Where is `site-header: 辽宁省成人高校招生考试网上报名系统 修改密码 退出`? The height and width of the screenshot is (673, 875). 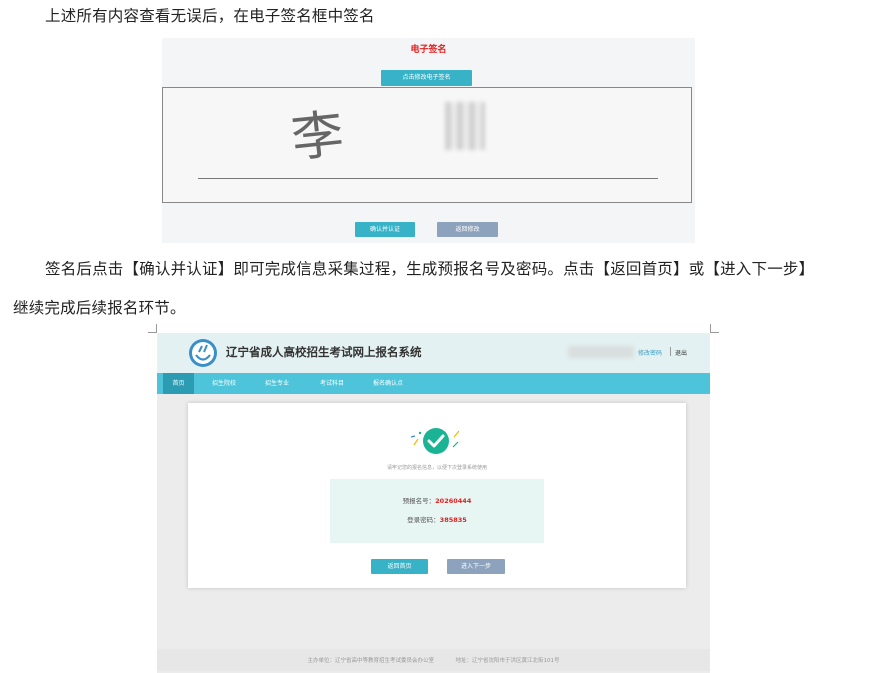 site-header: 辽宁省成人高校招生考试网上报名系统 修改密码 退出 is located at coordinates (433, 353).